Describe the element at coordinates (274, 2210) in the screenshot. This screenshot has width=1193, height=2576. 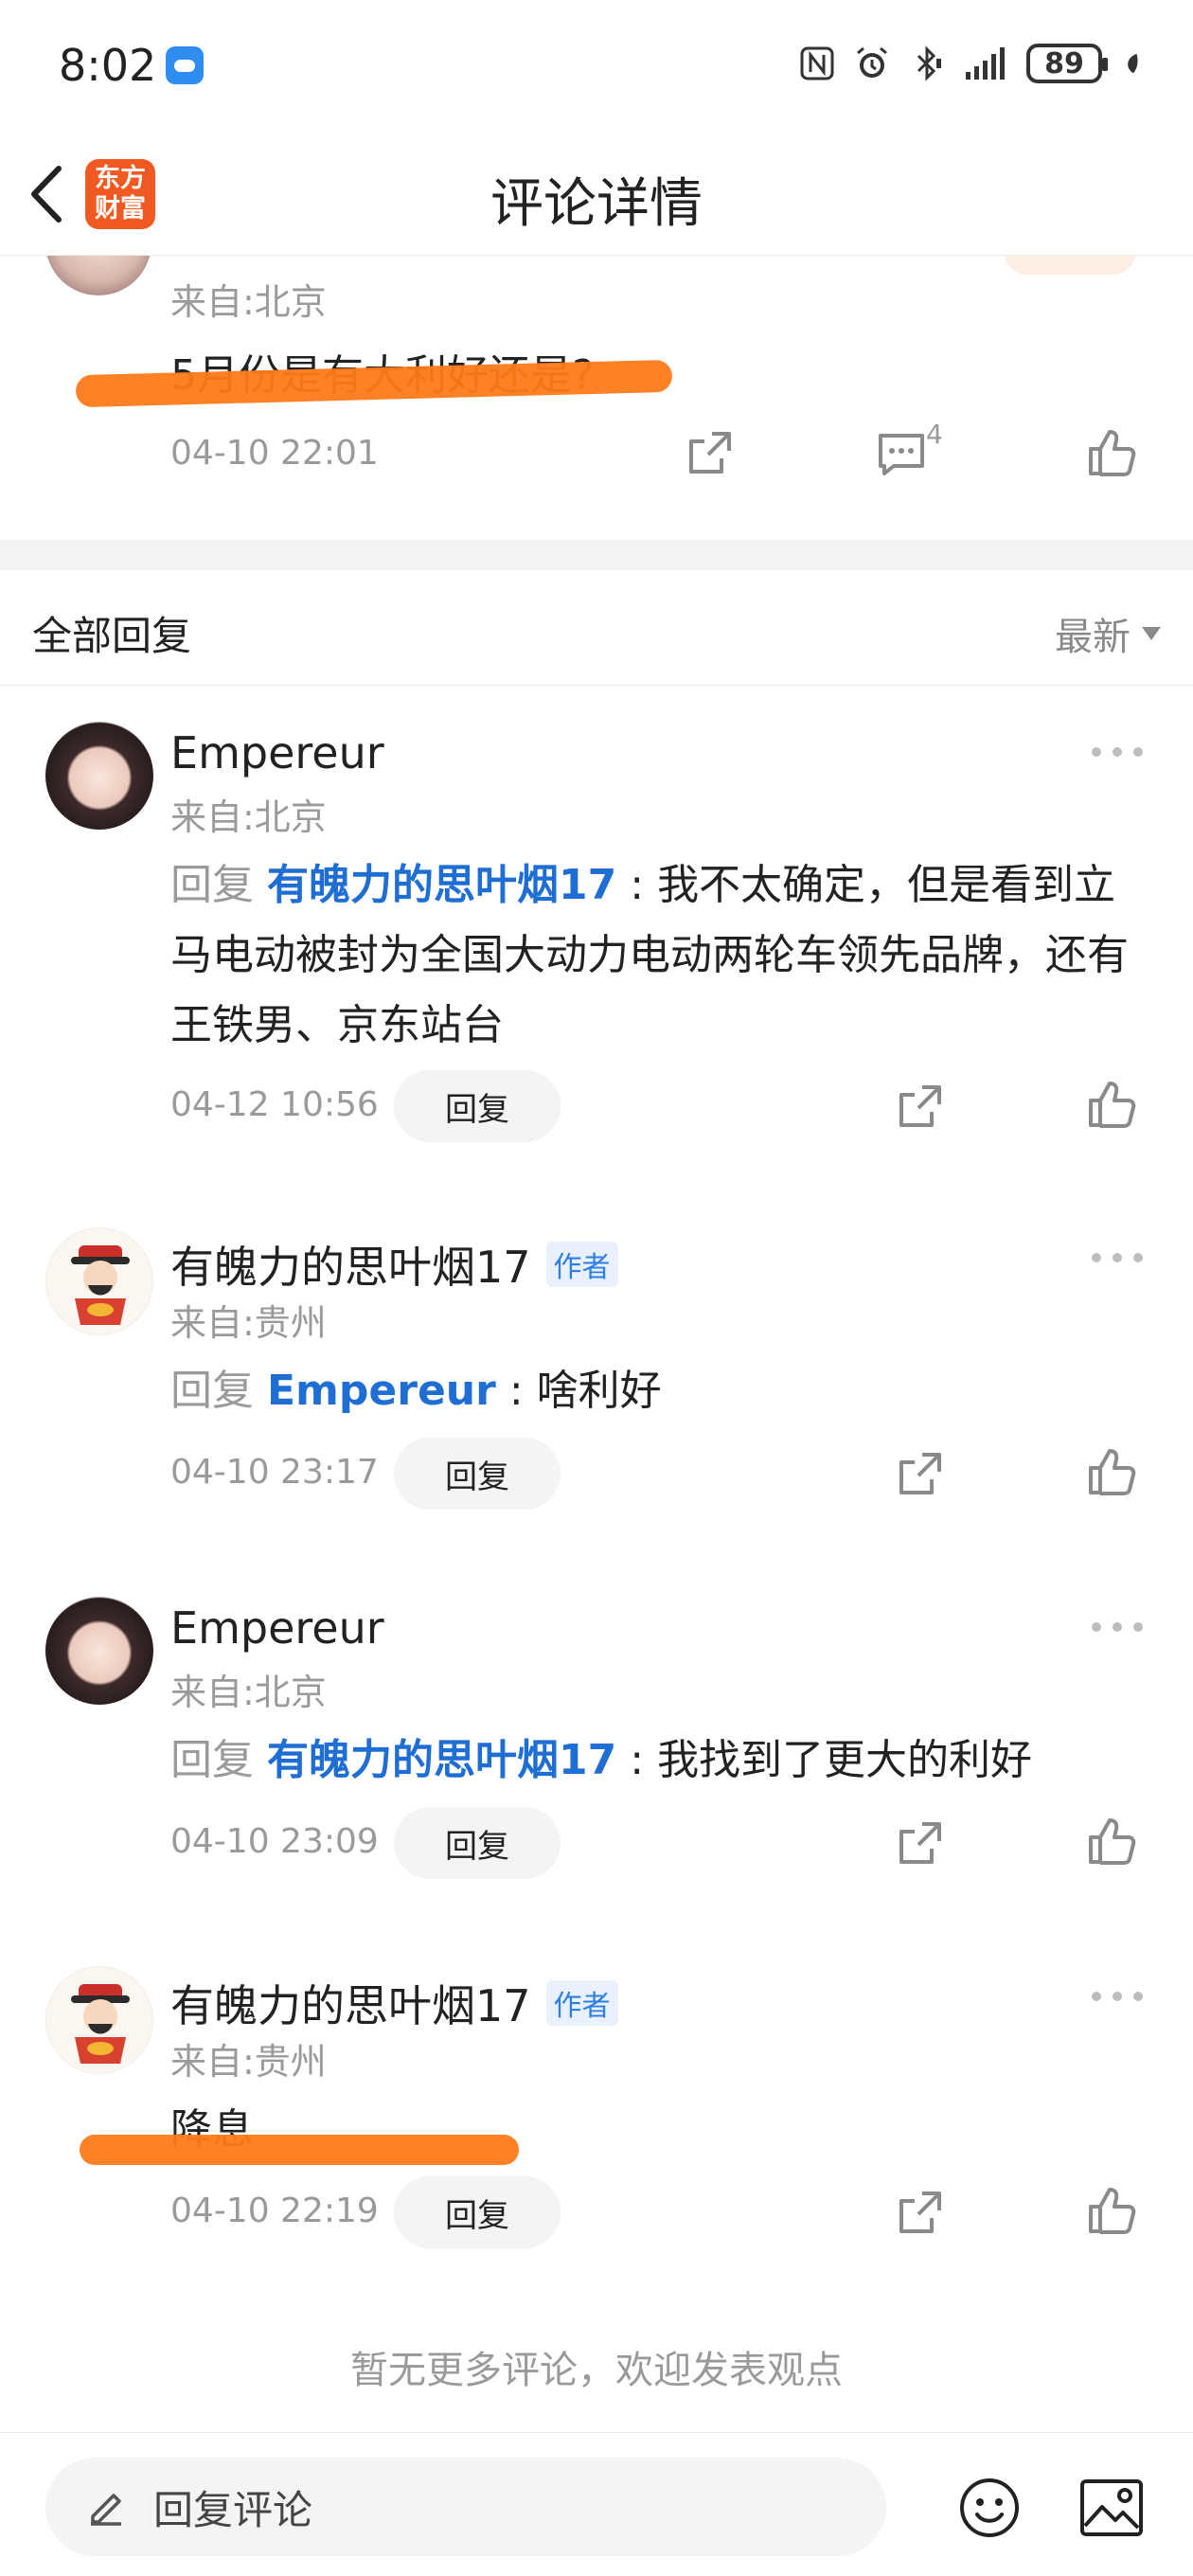
I see `reply-time: 04-10 22:19` at that location.